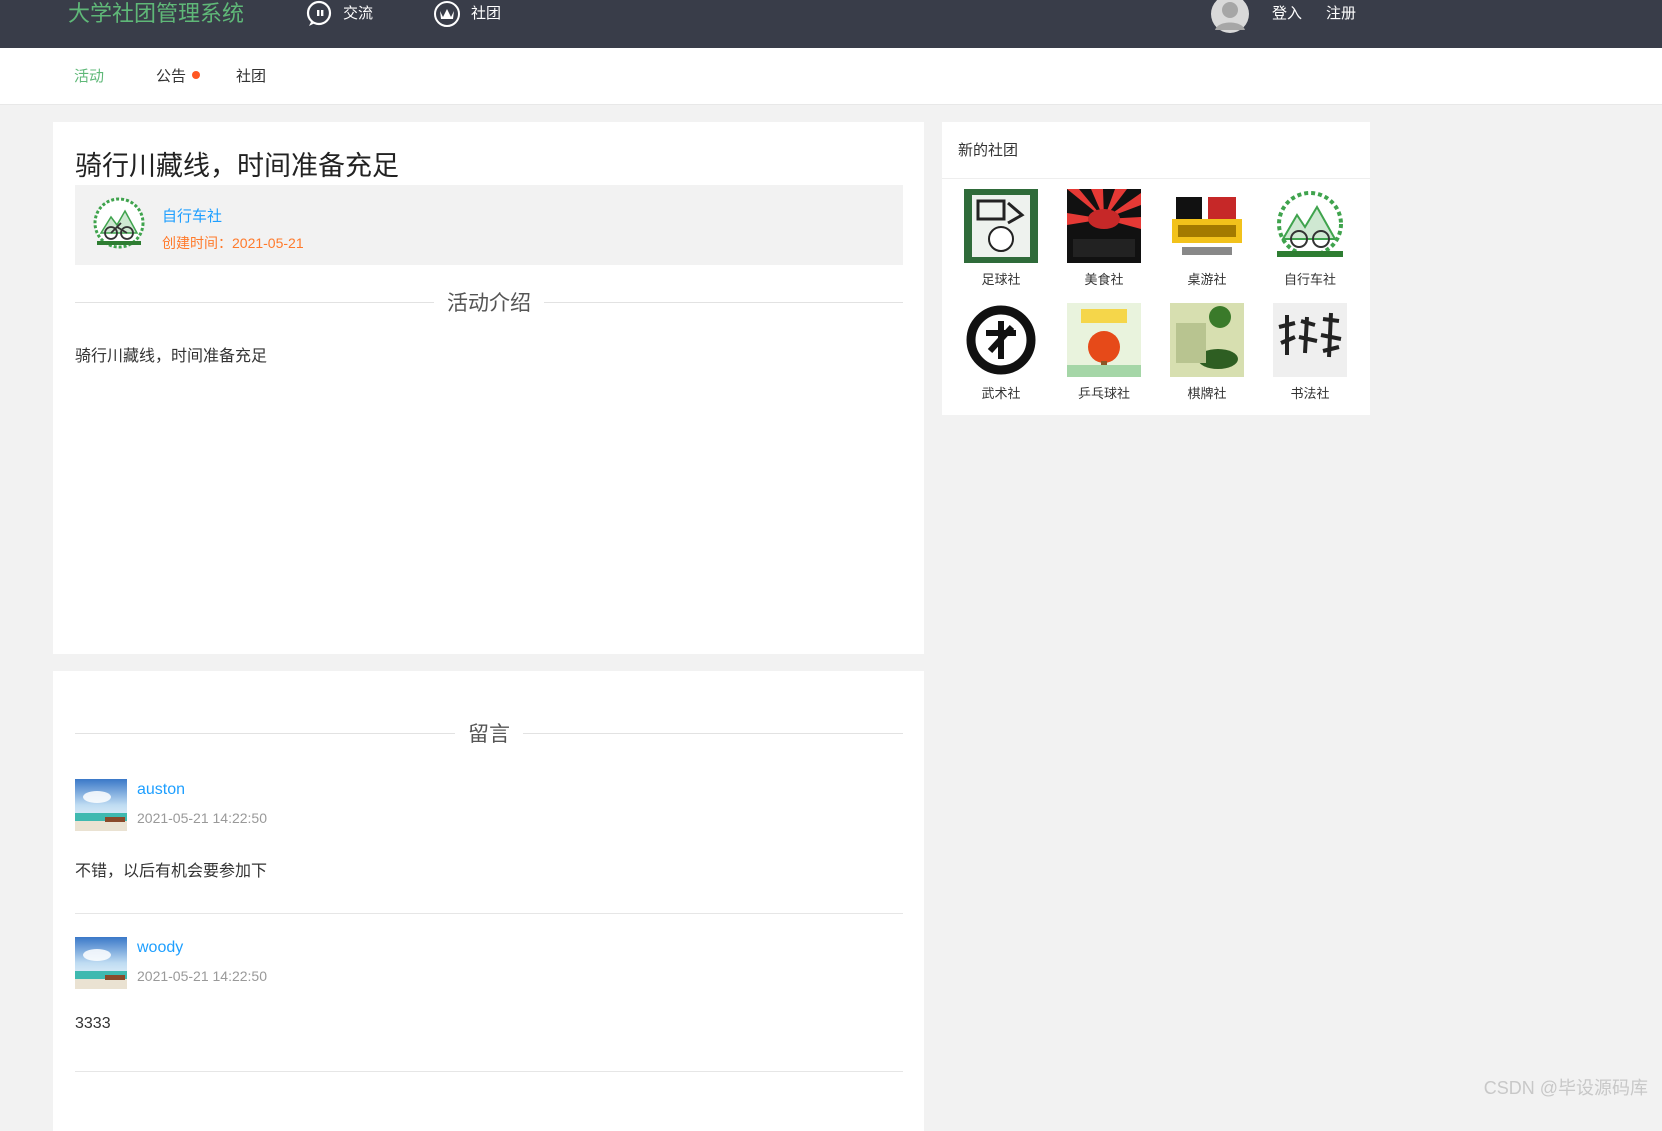 The width and height of the screenshot is (1662, 1131). I want to click on club-tile-name: 美食社, so click(1104, 278).